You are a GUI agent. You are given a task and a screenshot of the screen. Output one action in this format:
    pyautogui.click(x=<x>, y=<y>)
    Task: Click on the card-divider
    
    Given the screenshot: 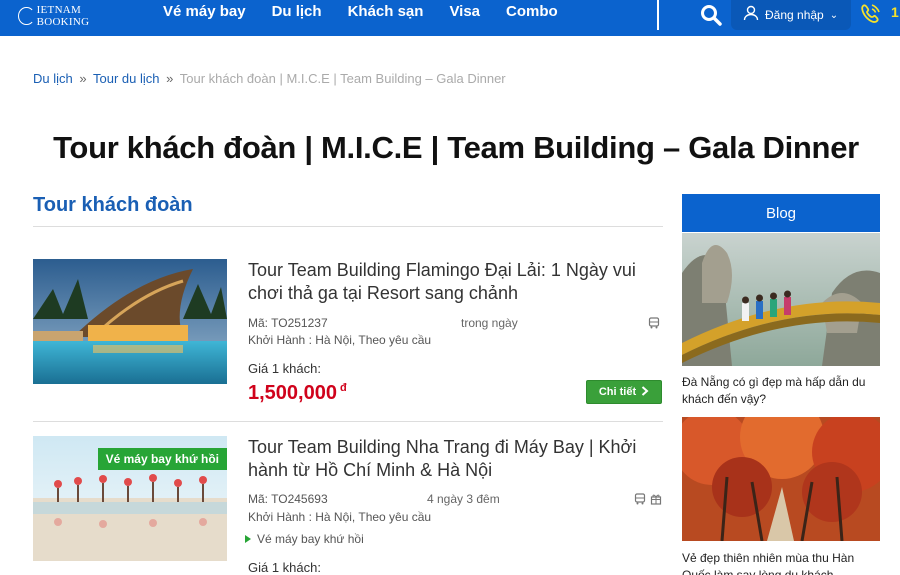 What is the action you would take?
    pyautogui.click(x=348, y=421)
    